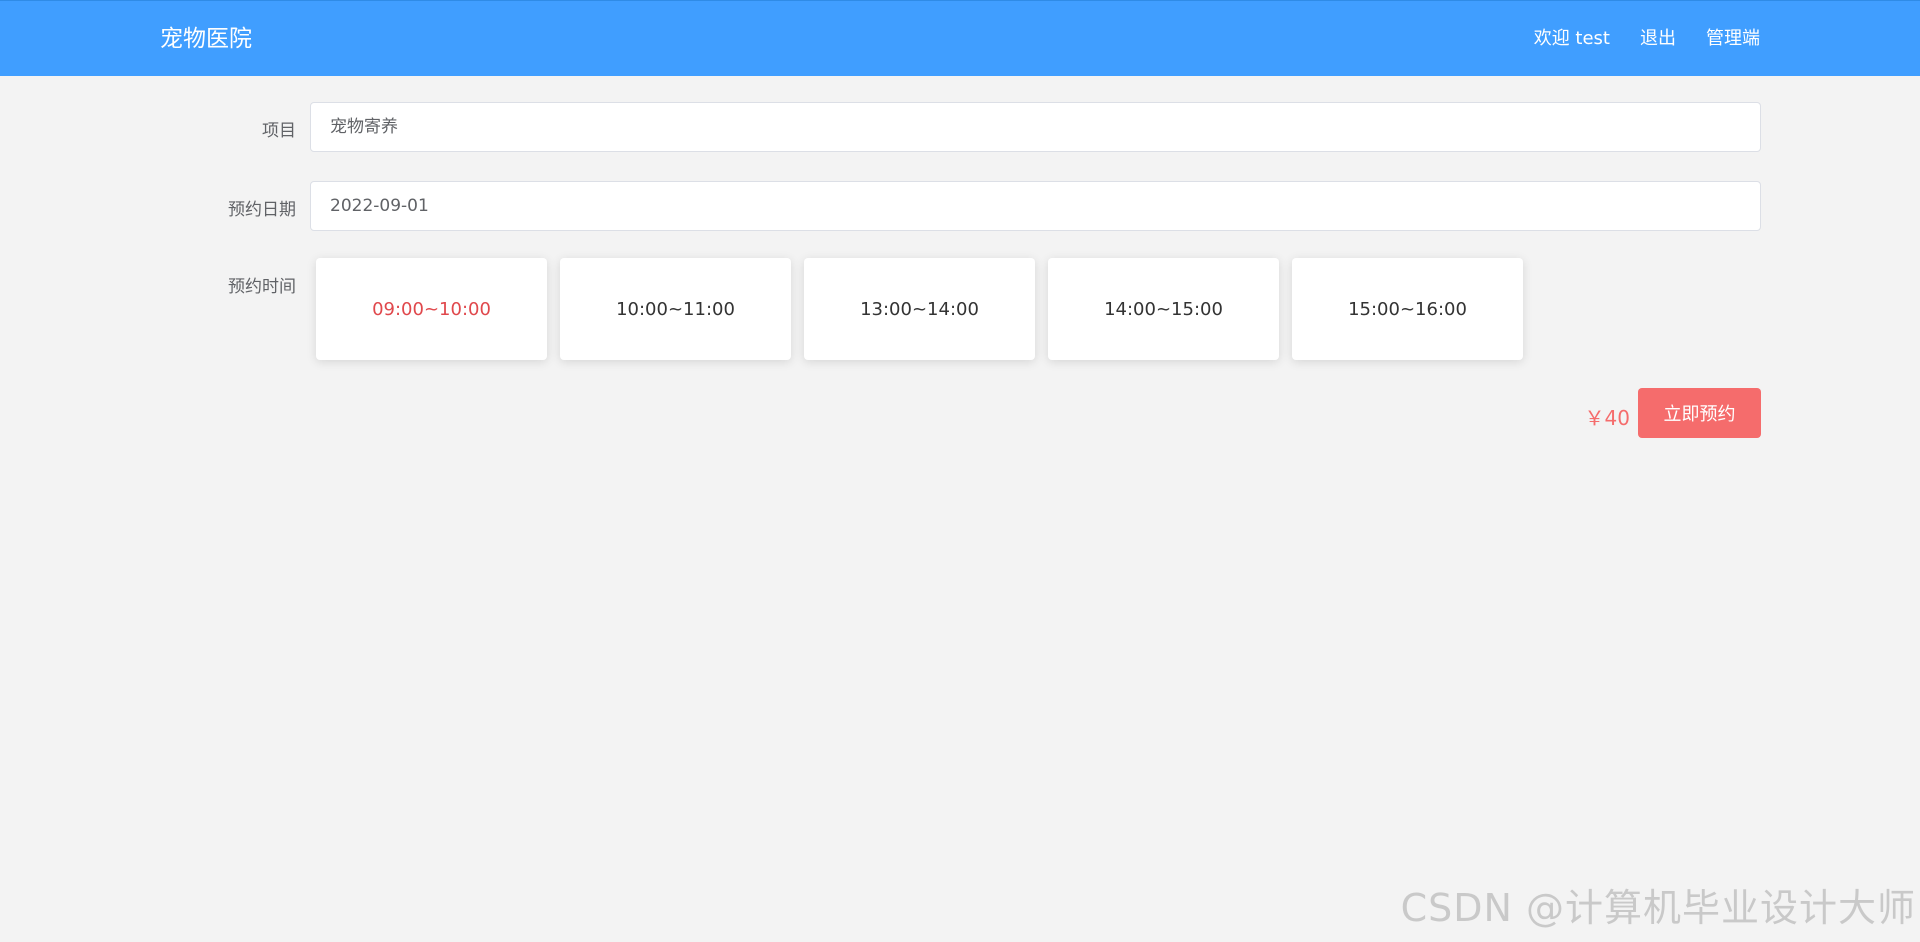 The height and width of the screenshot is (942, 1920). What do you see at coordinates (206, 39) in the screenshot?
I see `brand-title: 宠物医院` at bounding box center [206, 39].